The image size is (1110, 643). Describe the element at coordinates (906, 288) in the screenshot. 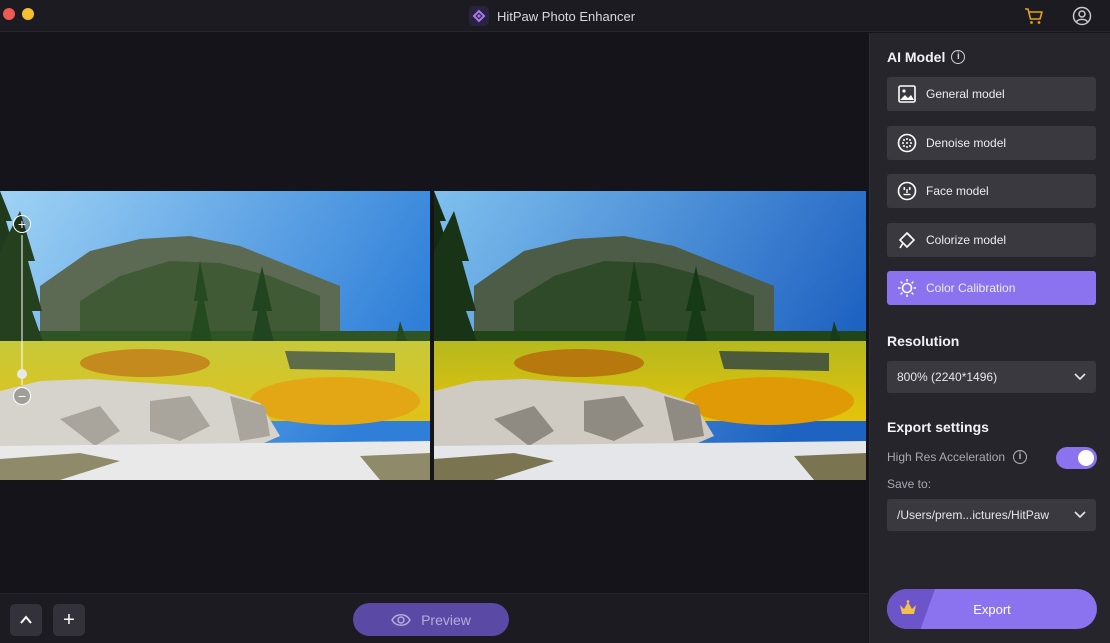

I see `sun-icon` at that location.